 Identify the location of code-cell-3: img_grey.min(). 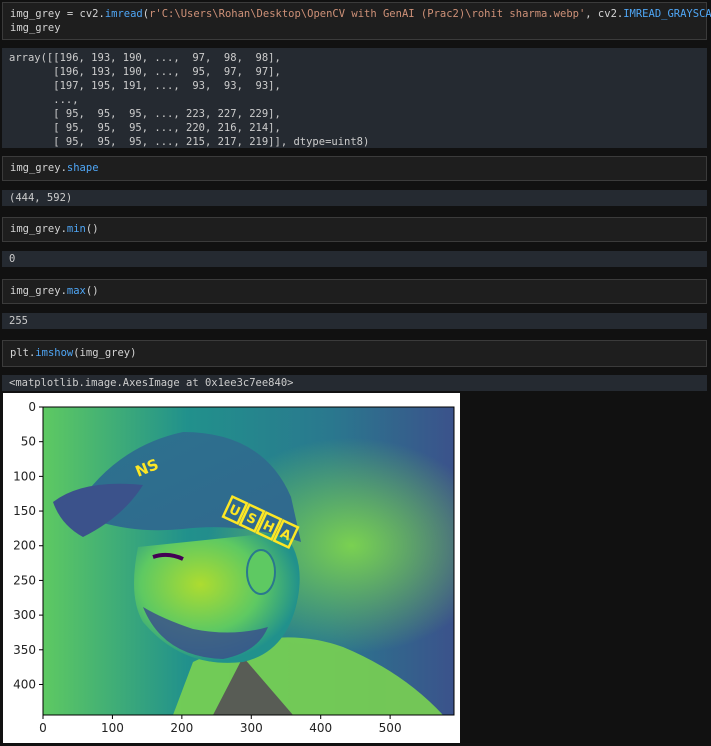
(354, 229).